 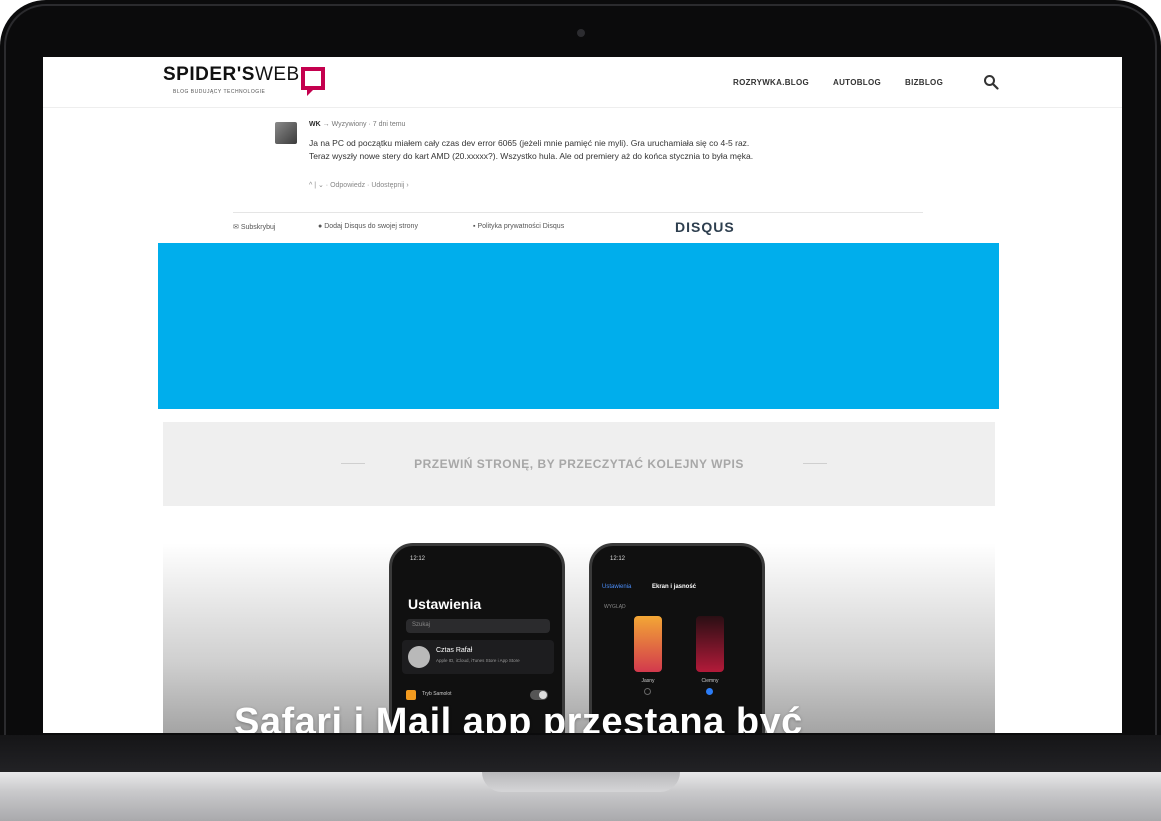 I want to click on article-headline: Safari i Mail app przestaną być, so click(x=518, y=717).